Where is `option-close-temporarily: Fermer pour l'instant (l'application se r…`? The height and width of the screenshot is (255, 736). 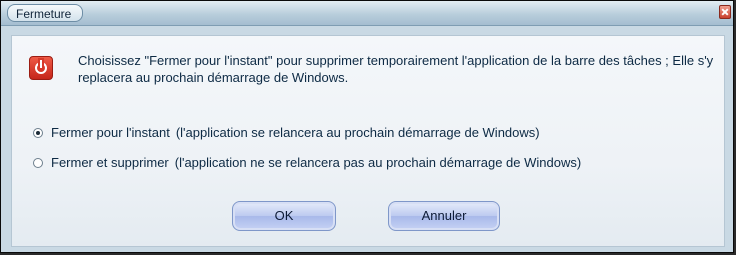
option-close-temporarily: Fermer pour l'instant (l'application se r… is located at coordinates (286, 133).